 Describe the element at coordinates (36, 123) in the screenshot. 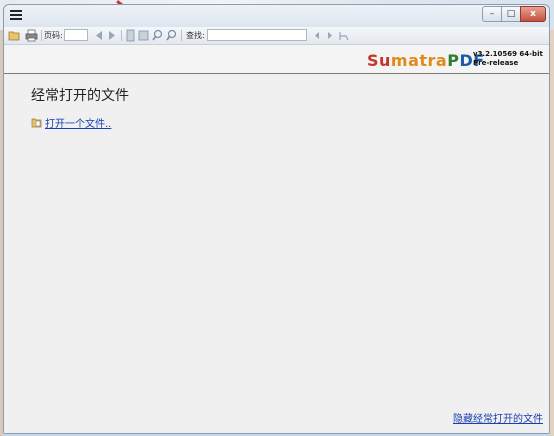

I see `open-file-icon` at that location.